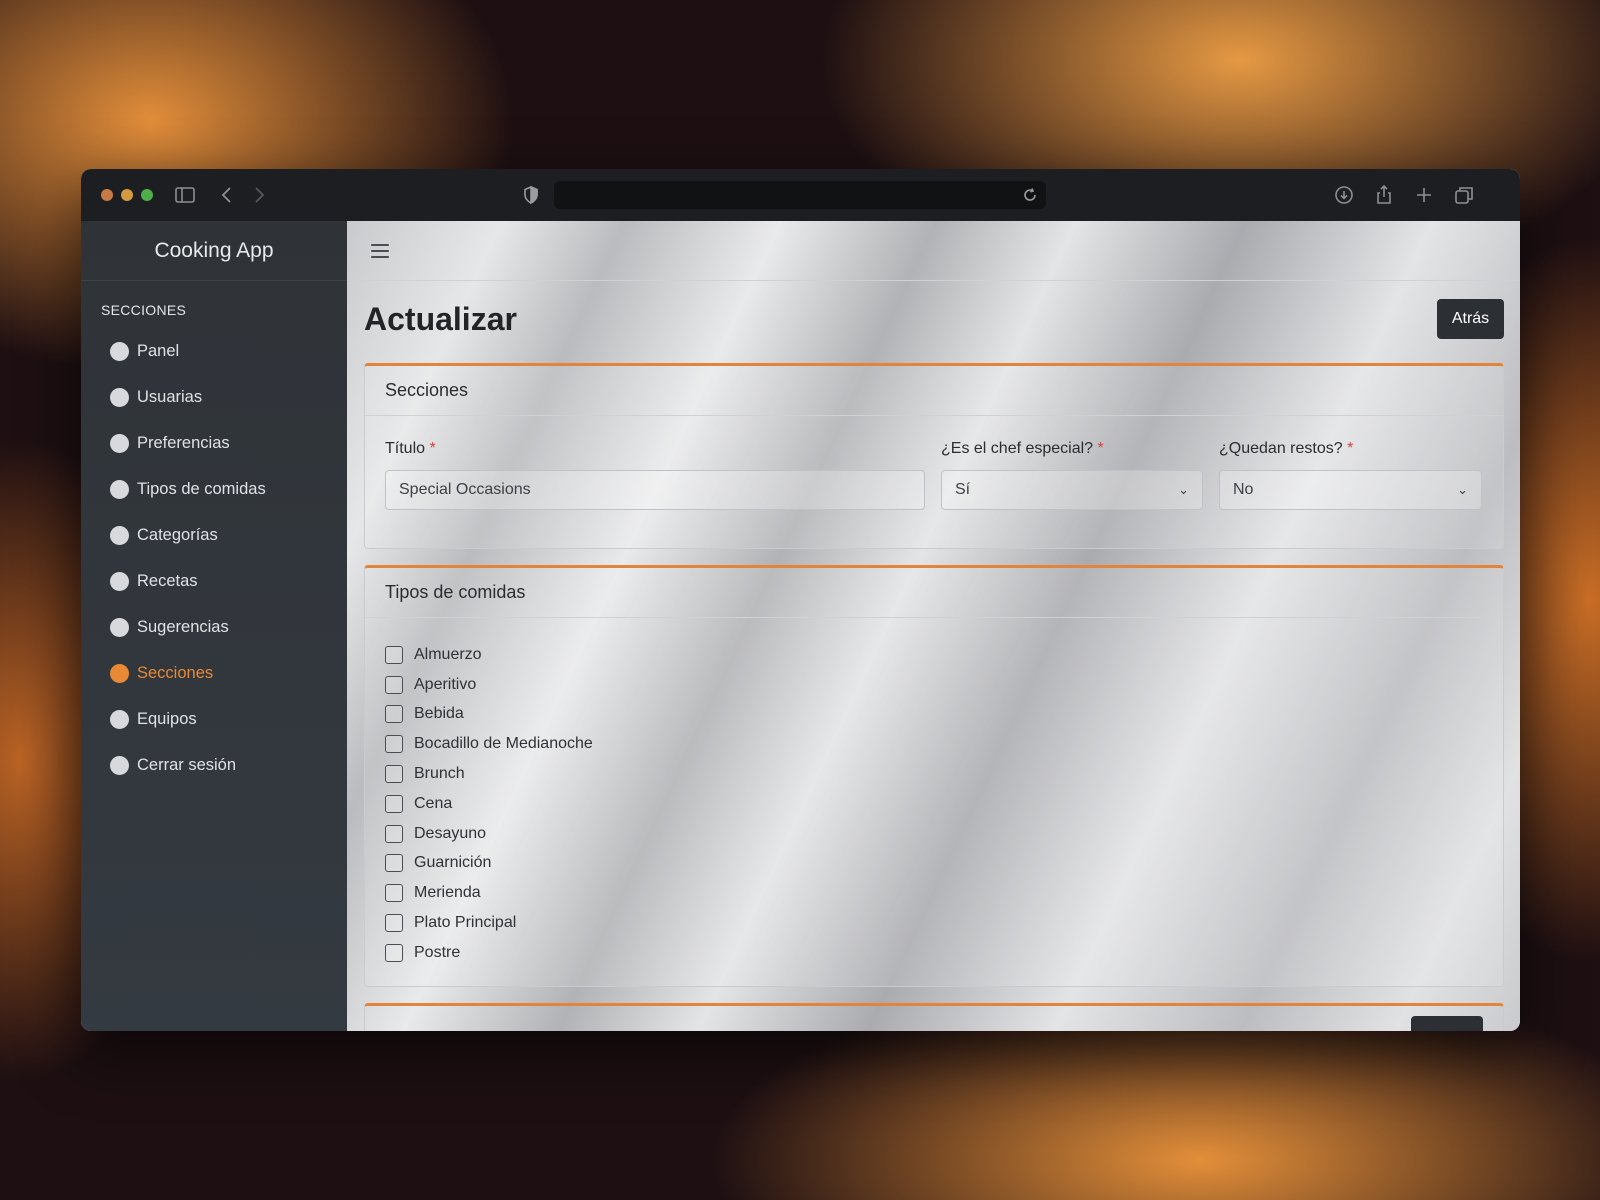 The height and width of the screenshot is (1200, 1600). What do you see at coordinates (1030, 195) in the screenshot?
I see `reload-icon` at bounding box center [1030, 195].